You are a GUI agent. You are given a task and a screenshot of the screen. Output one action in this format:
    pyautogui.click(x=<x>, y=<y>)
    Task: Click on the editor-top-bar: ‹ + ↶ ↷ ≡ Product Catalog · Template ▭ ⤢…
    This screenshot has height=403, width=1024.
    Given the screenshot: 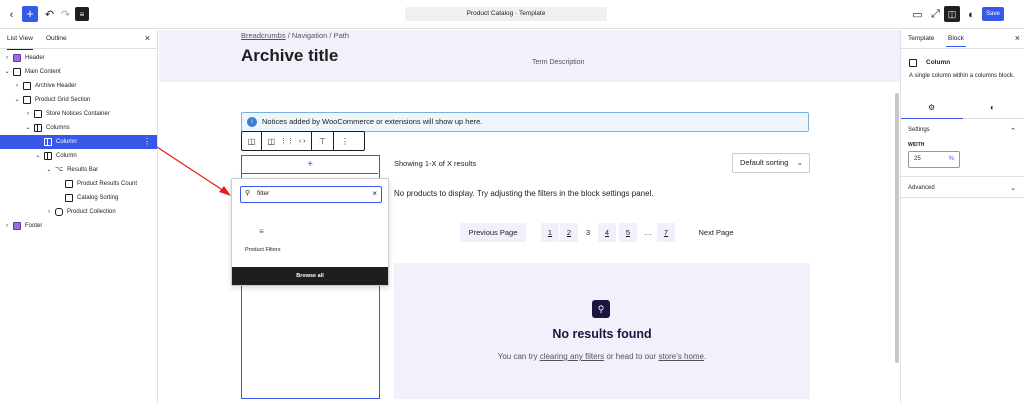 What is the action you would take?
    pyautogui.click(x=512, y=14)
    